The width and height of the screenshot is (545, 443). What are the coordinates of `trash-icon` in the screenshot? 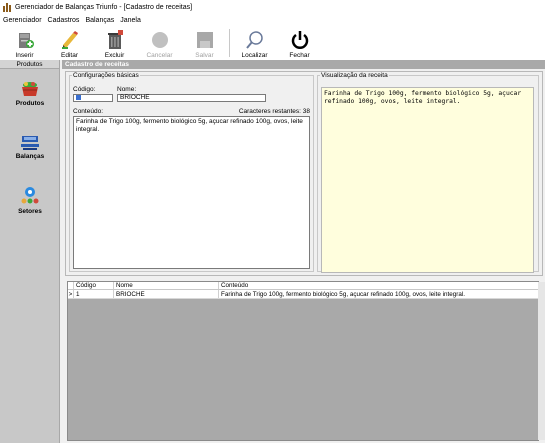 It's located at (115, 40).